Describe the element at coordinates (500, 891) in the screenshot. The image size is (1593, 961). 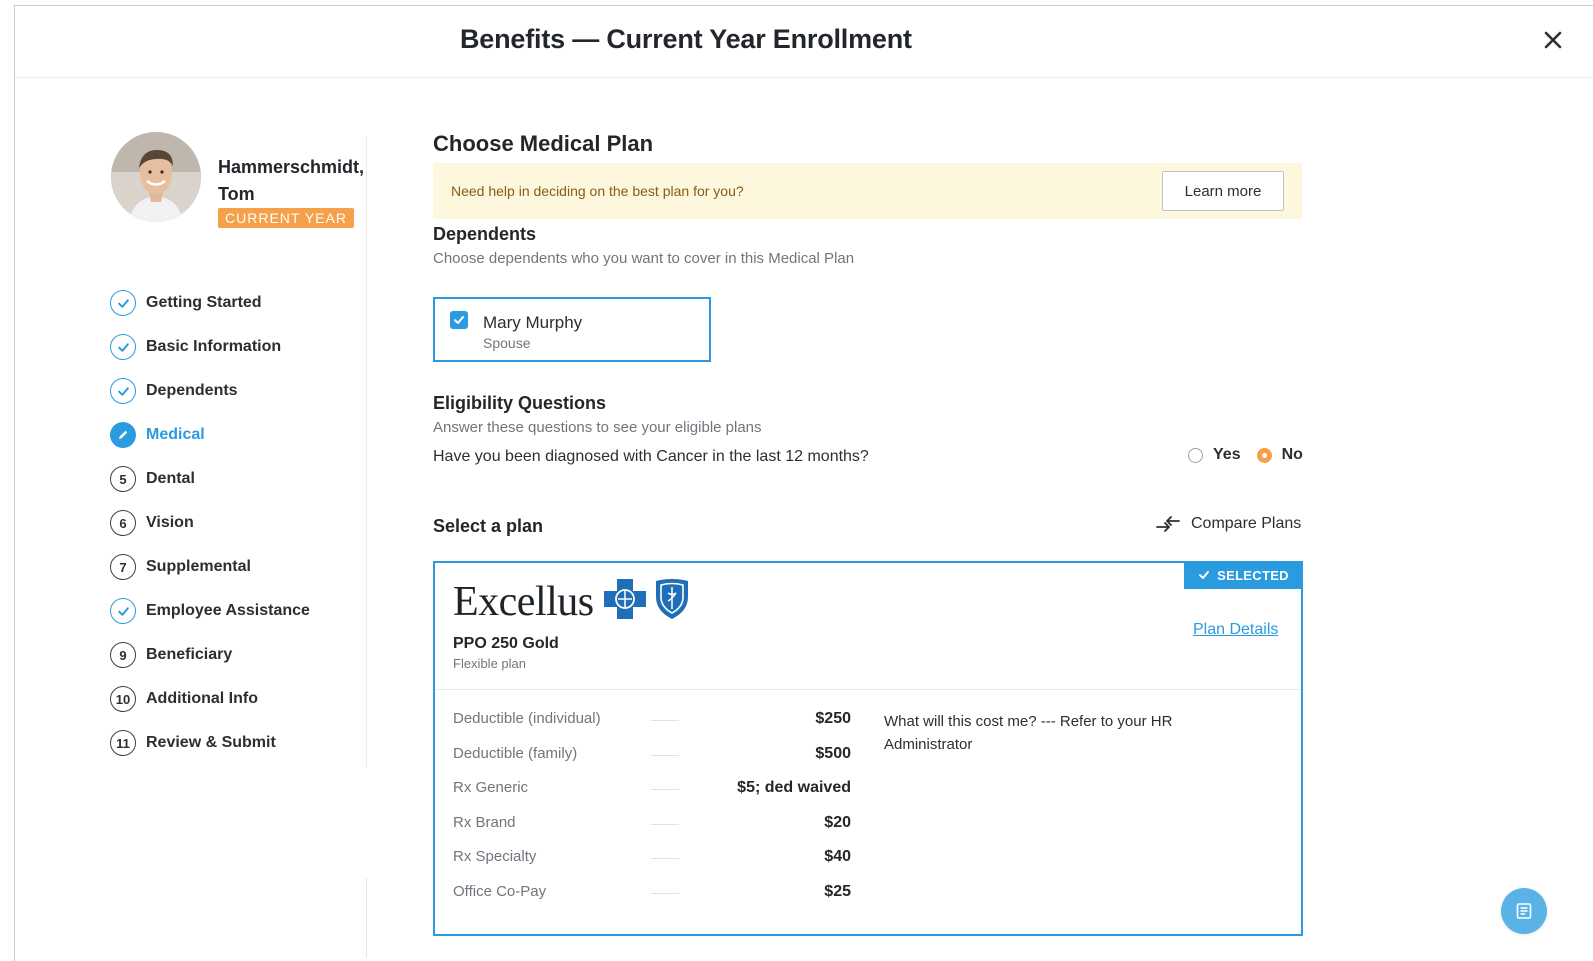
I see `cost-label: Office Co-Pay` at that location.